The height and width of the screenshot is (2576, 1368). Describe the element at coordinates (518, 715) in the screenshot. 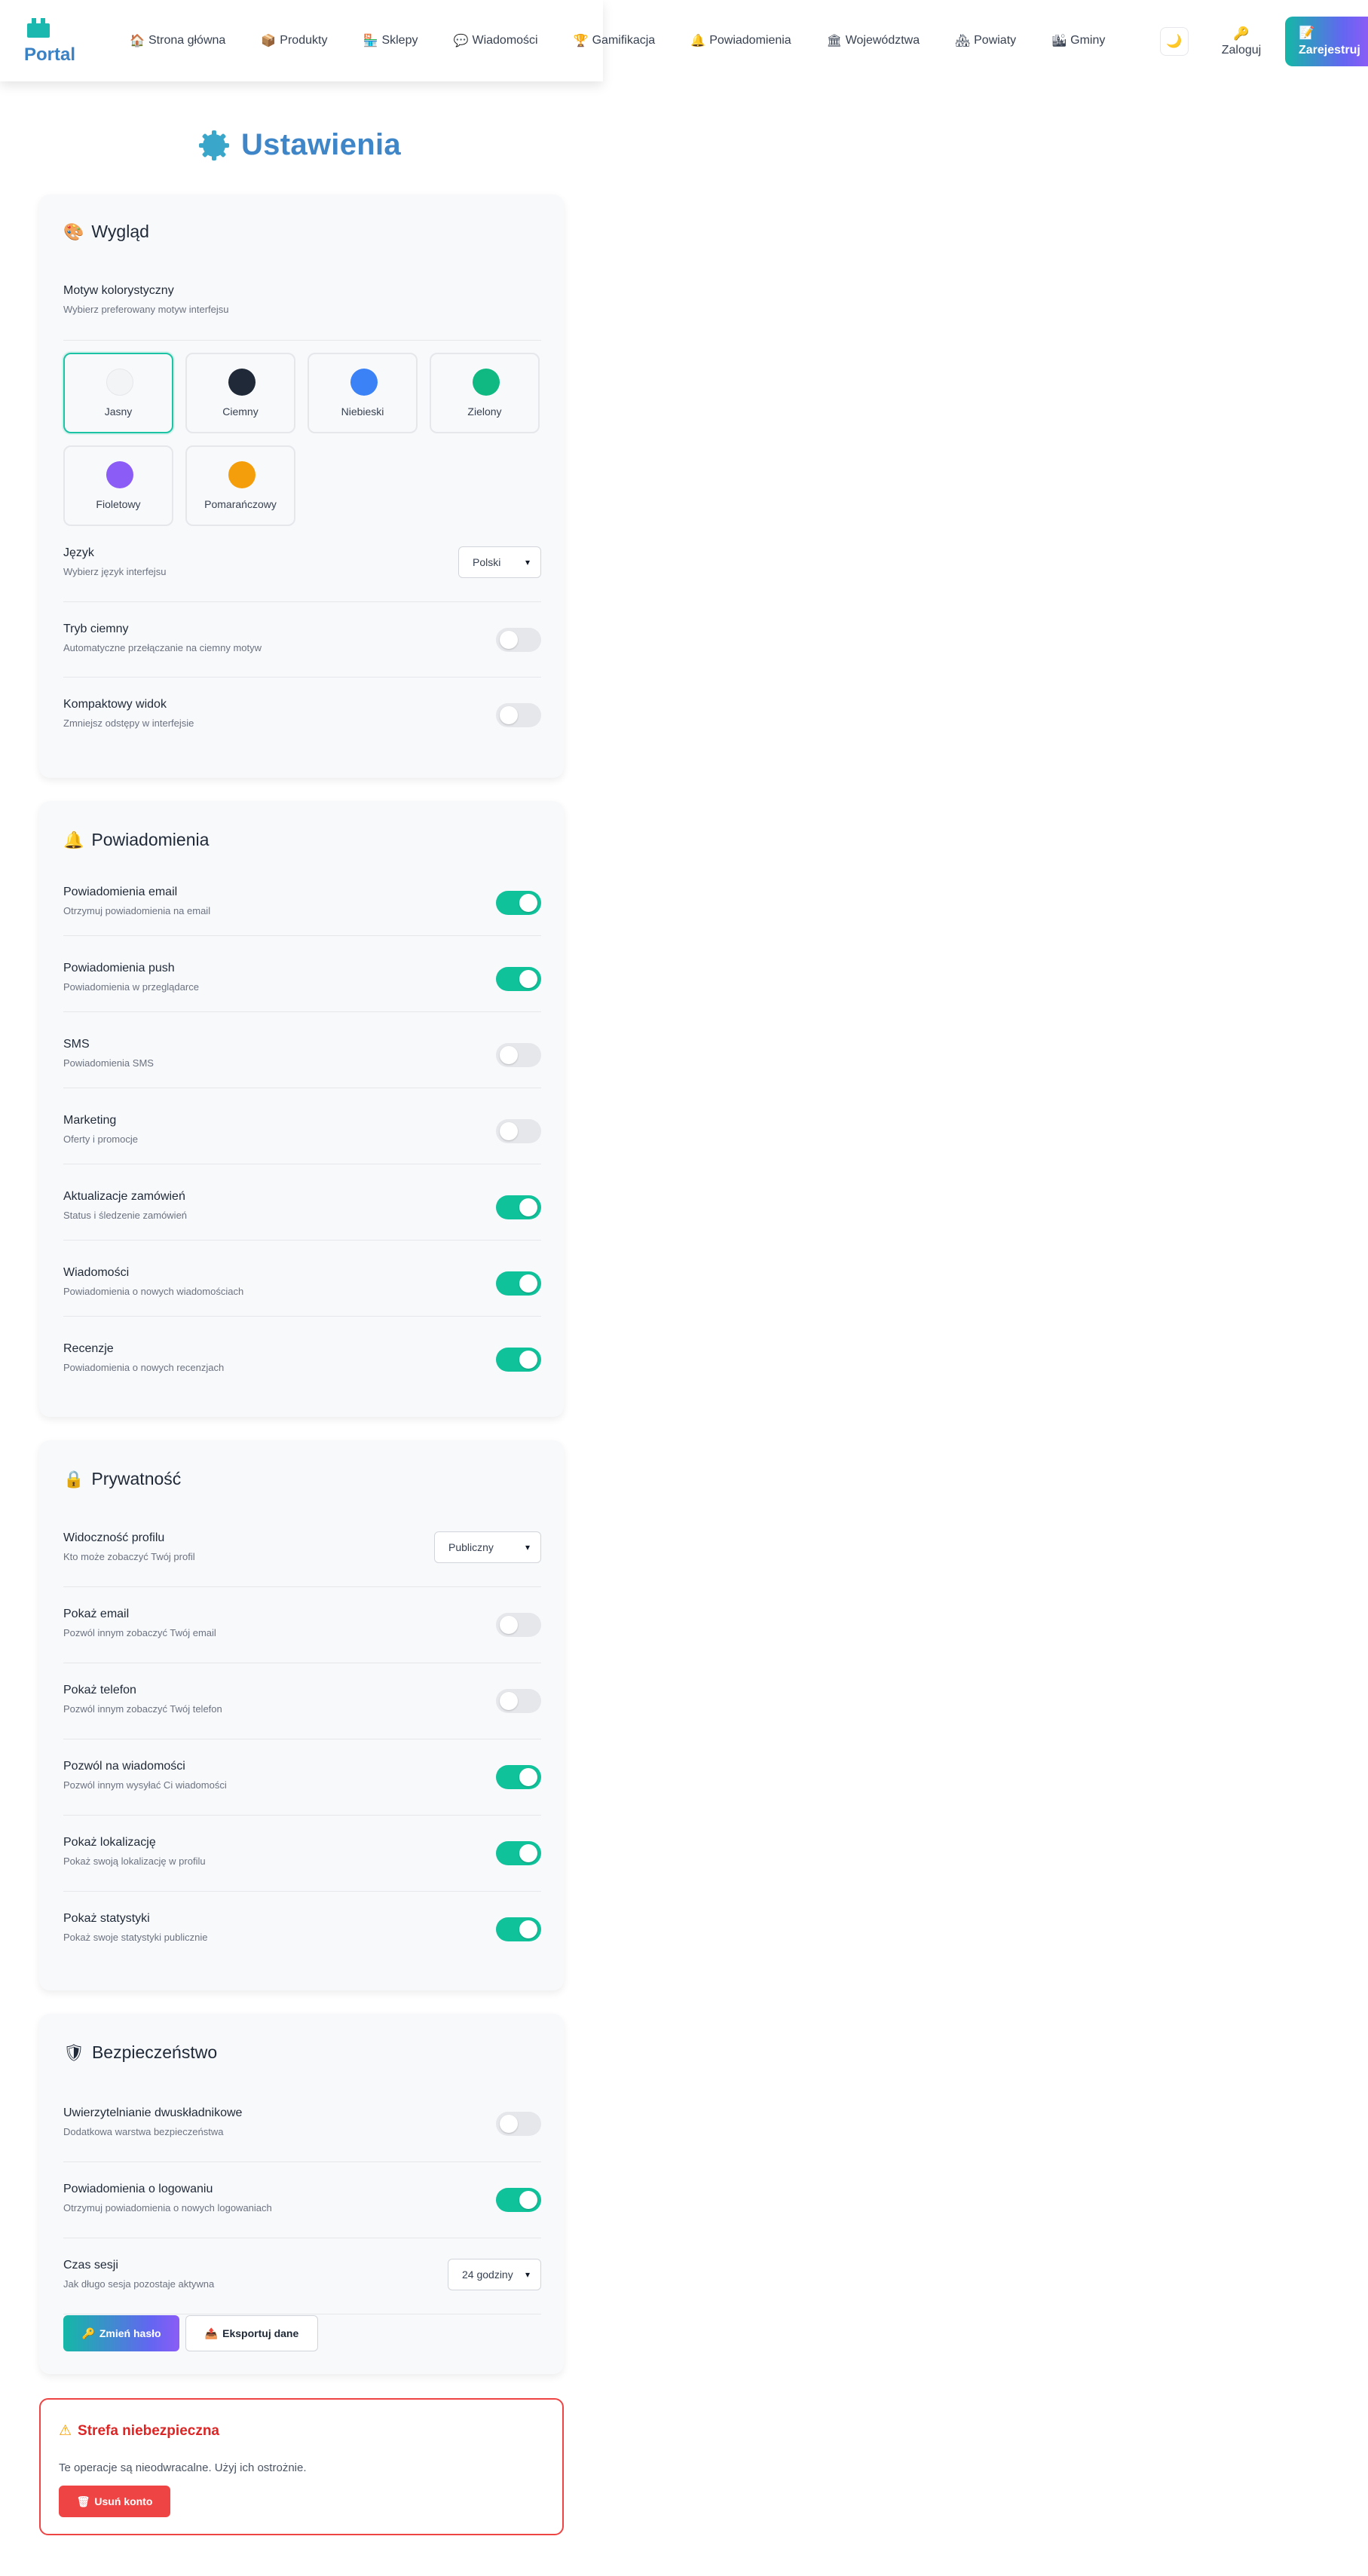

I see `compact-view-toggle` at that location.